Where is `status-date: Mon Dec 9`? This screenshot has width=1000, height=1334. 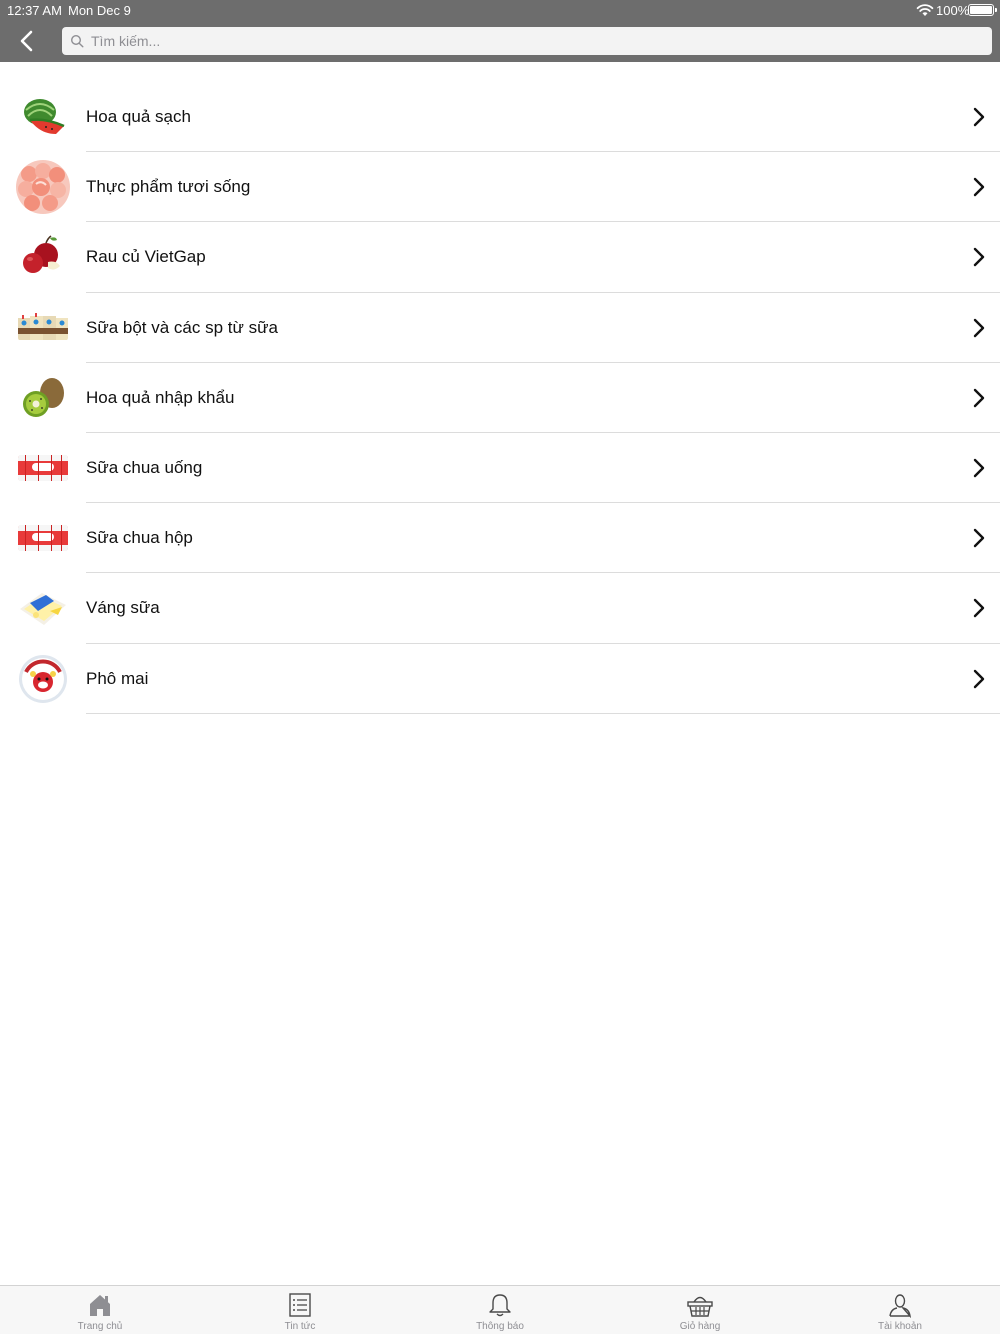 status-date: Mon Dec 9 is located at coordinates (99, 10).